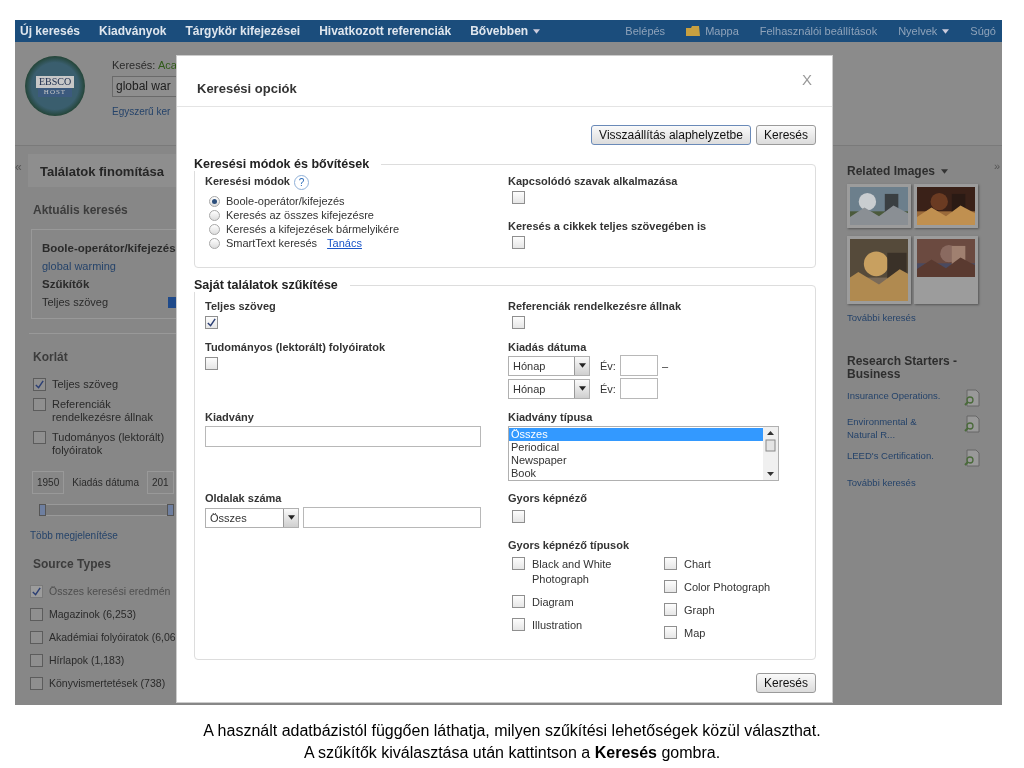 The height and width of the screenshot is (768, 1024). Describe the element at coordinates (636, 447) in the screenshot. I see `list-option: Periodical` at that location.